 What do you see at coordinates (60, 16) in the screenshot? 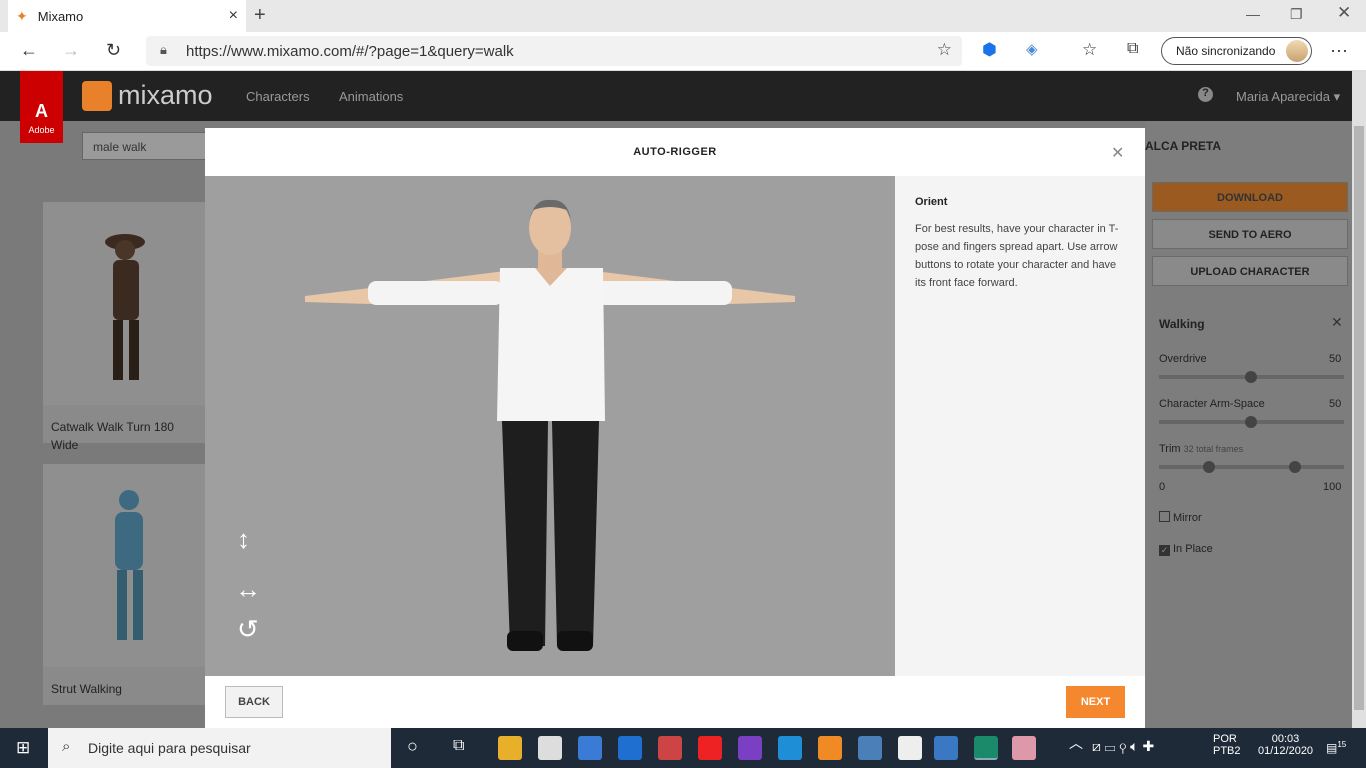
I see `tab-title: Mixamo` at bounding box center [60, 16].